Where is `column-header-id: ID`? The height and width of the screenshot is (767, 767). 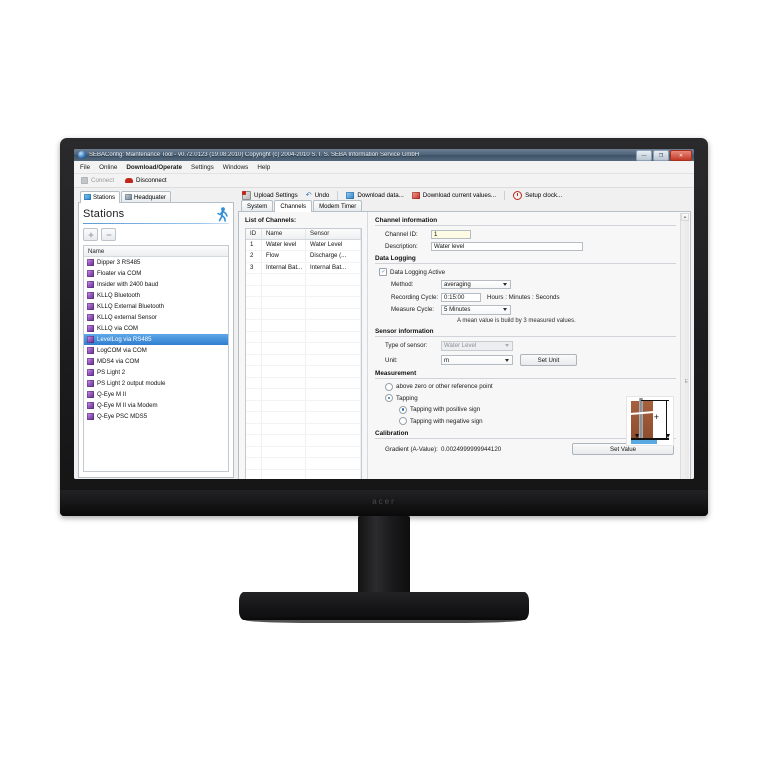
column-header-id: ID is located at coordinates (254, 233).